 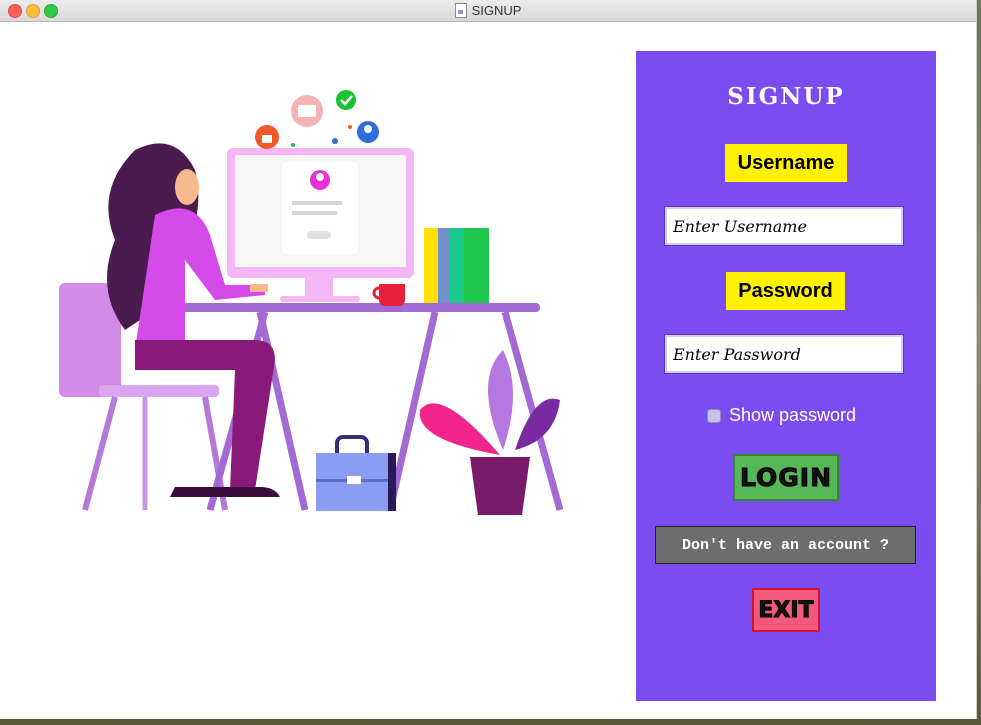 I want to click on password-input, so click(x=784, y=354).